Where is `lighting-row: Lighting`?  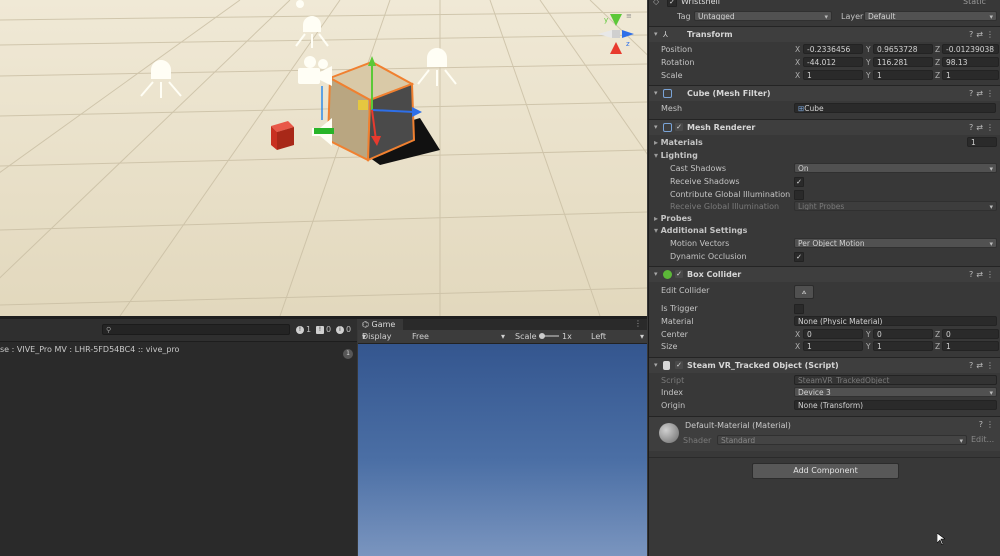 lighting-row: Lighting is located at coordinates (824, 155).